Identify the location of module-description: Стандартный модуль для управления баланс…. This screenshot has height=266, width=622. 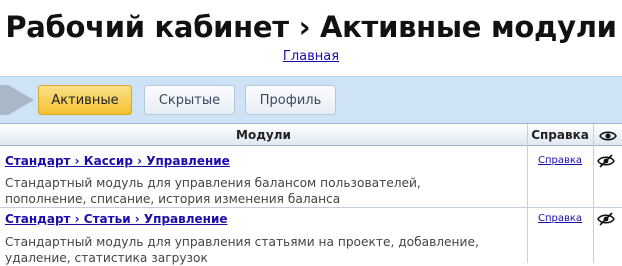
(260, 191).